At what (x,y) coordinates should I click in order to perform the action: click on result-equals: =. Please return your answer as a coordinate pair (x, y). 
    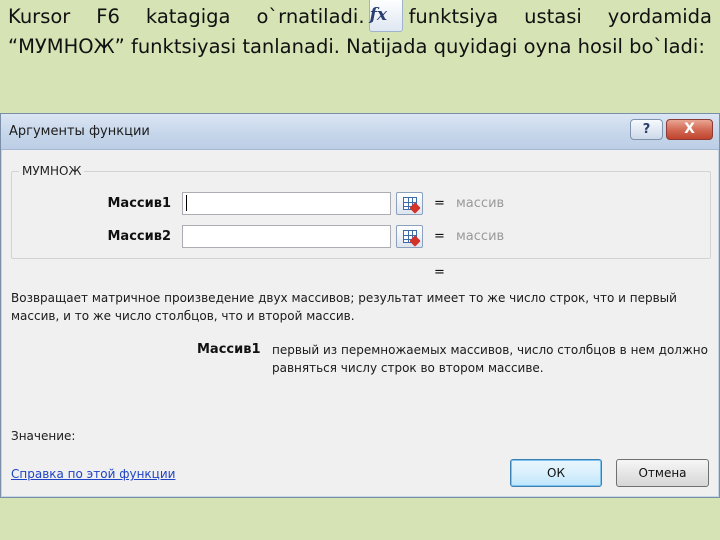
    Looking at the image, I should click on (439, 272).